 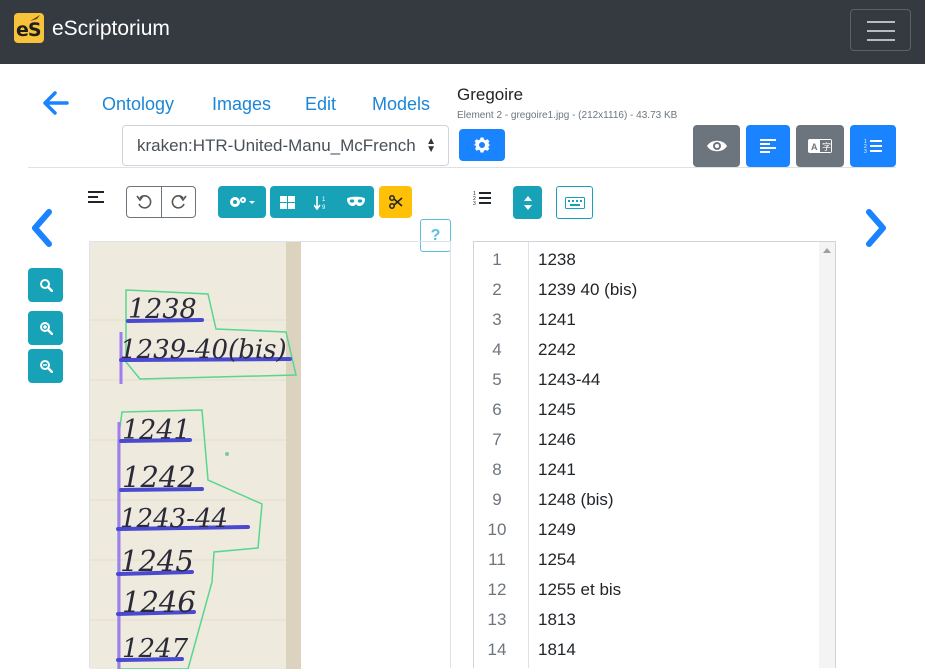 I want to click on tab-images: Images, so click(x=241, y=104).